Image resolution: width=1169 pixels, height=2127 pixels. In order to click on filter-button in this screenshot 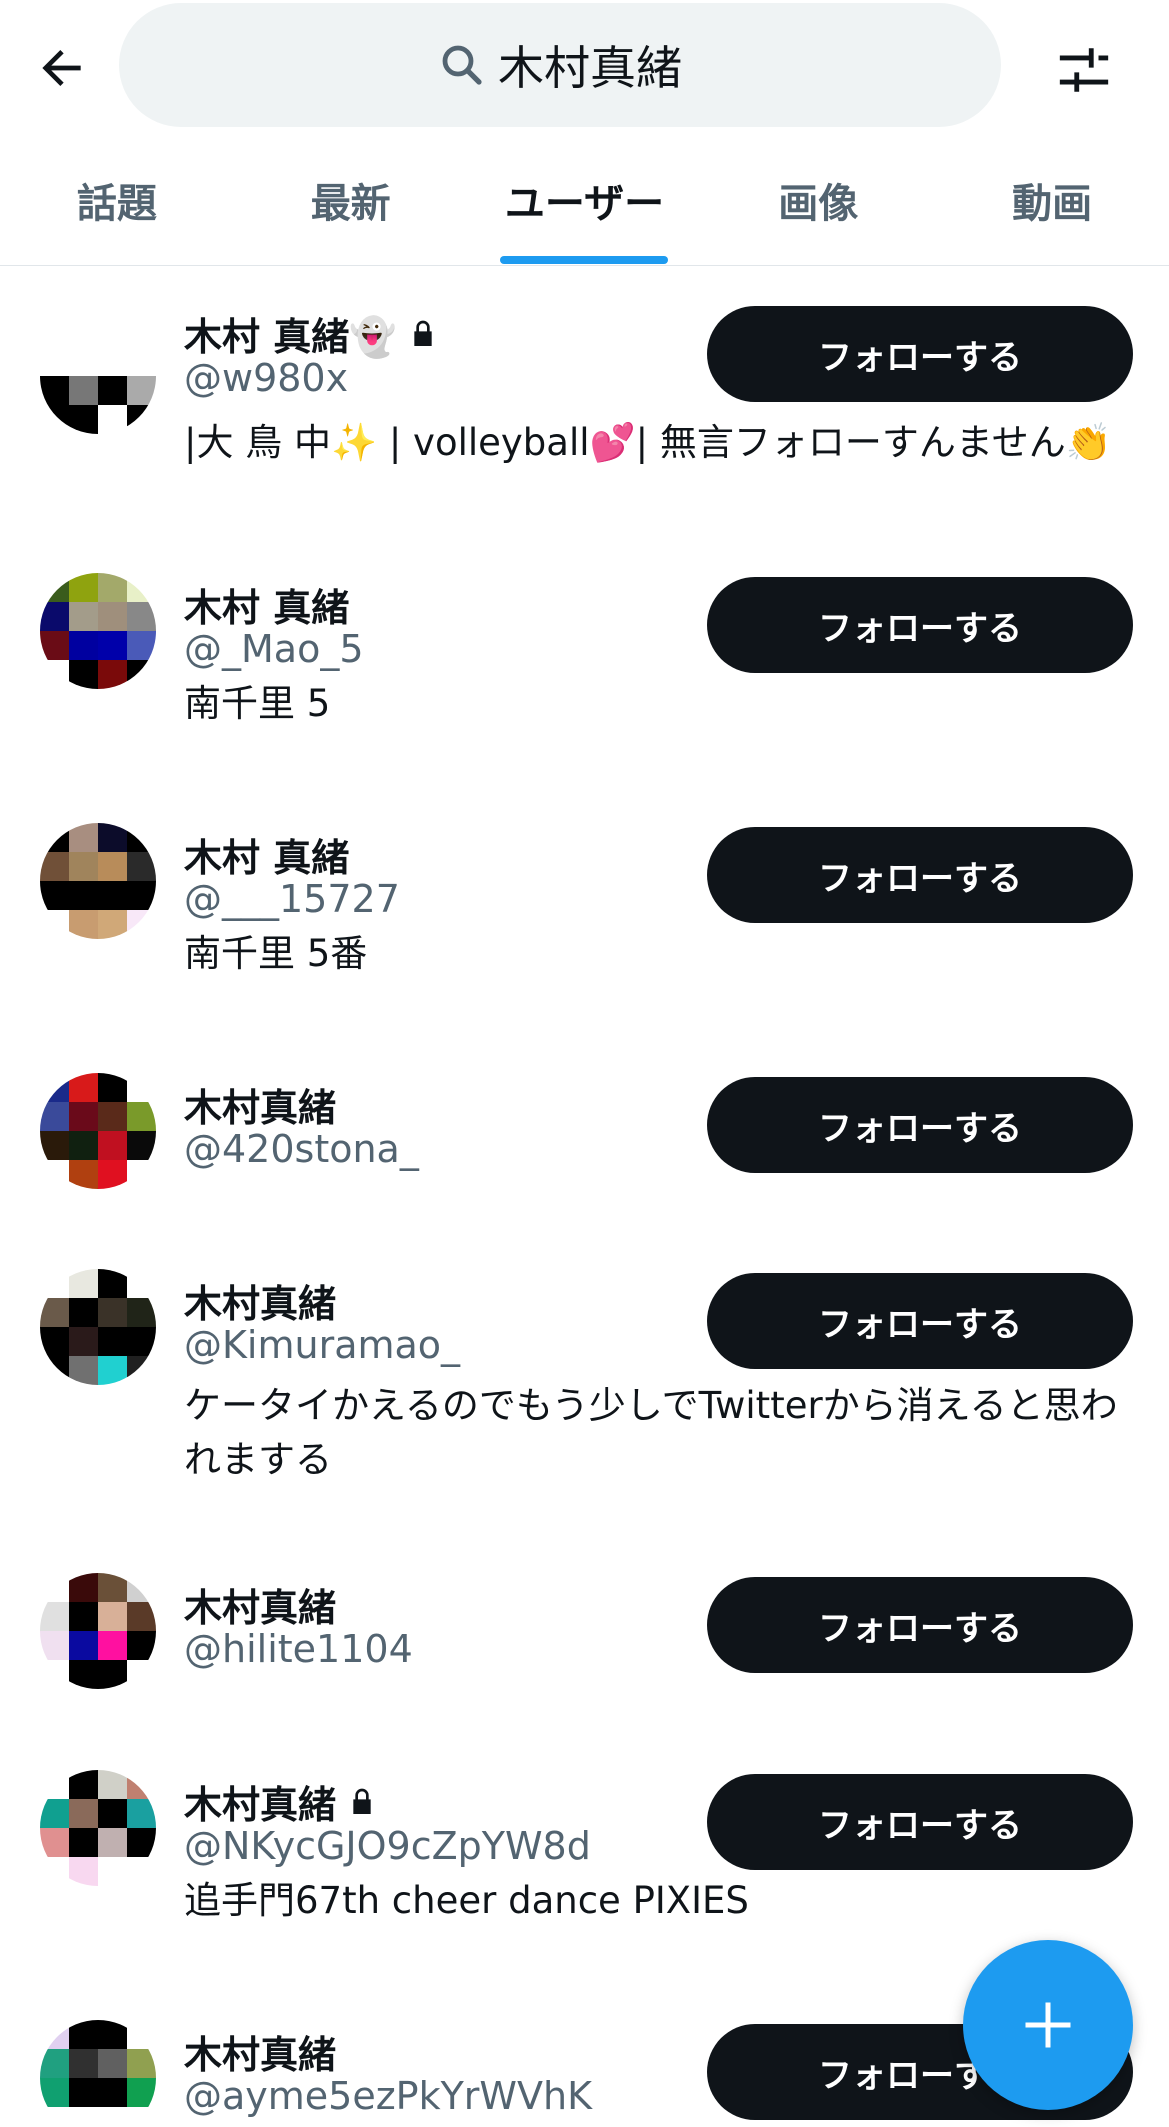, I will do `click(1084, 70)`.